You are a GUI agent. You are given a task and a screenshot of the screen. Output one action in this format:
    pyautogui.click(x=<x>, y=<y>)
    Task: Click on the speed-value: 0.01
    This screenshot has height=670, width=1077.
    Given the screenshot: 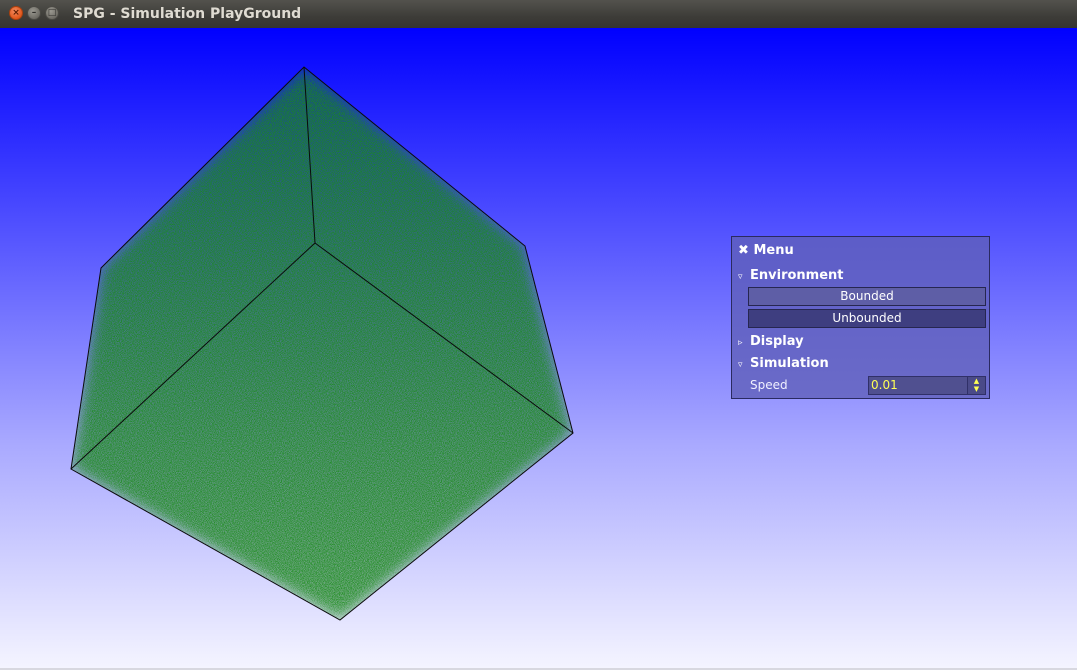 What is the action you would take?
    pyautogui.click(x=884, y=385)
    